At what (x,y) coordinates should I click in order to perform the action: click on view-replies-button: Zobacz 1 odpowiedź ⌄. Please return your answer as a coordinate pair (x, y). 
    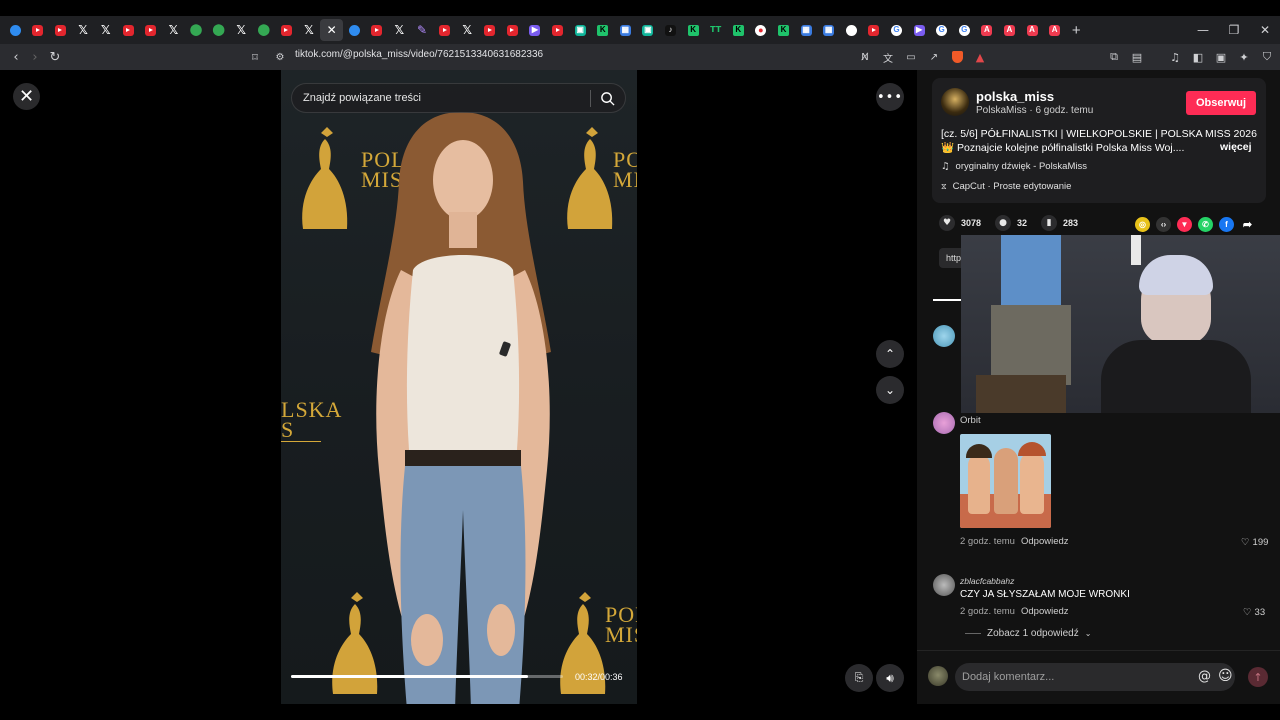
    Looking at the image, I should click on (1028, 633).